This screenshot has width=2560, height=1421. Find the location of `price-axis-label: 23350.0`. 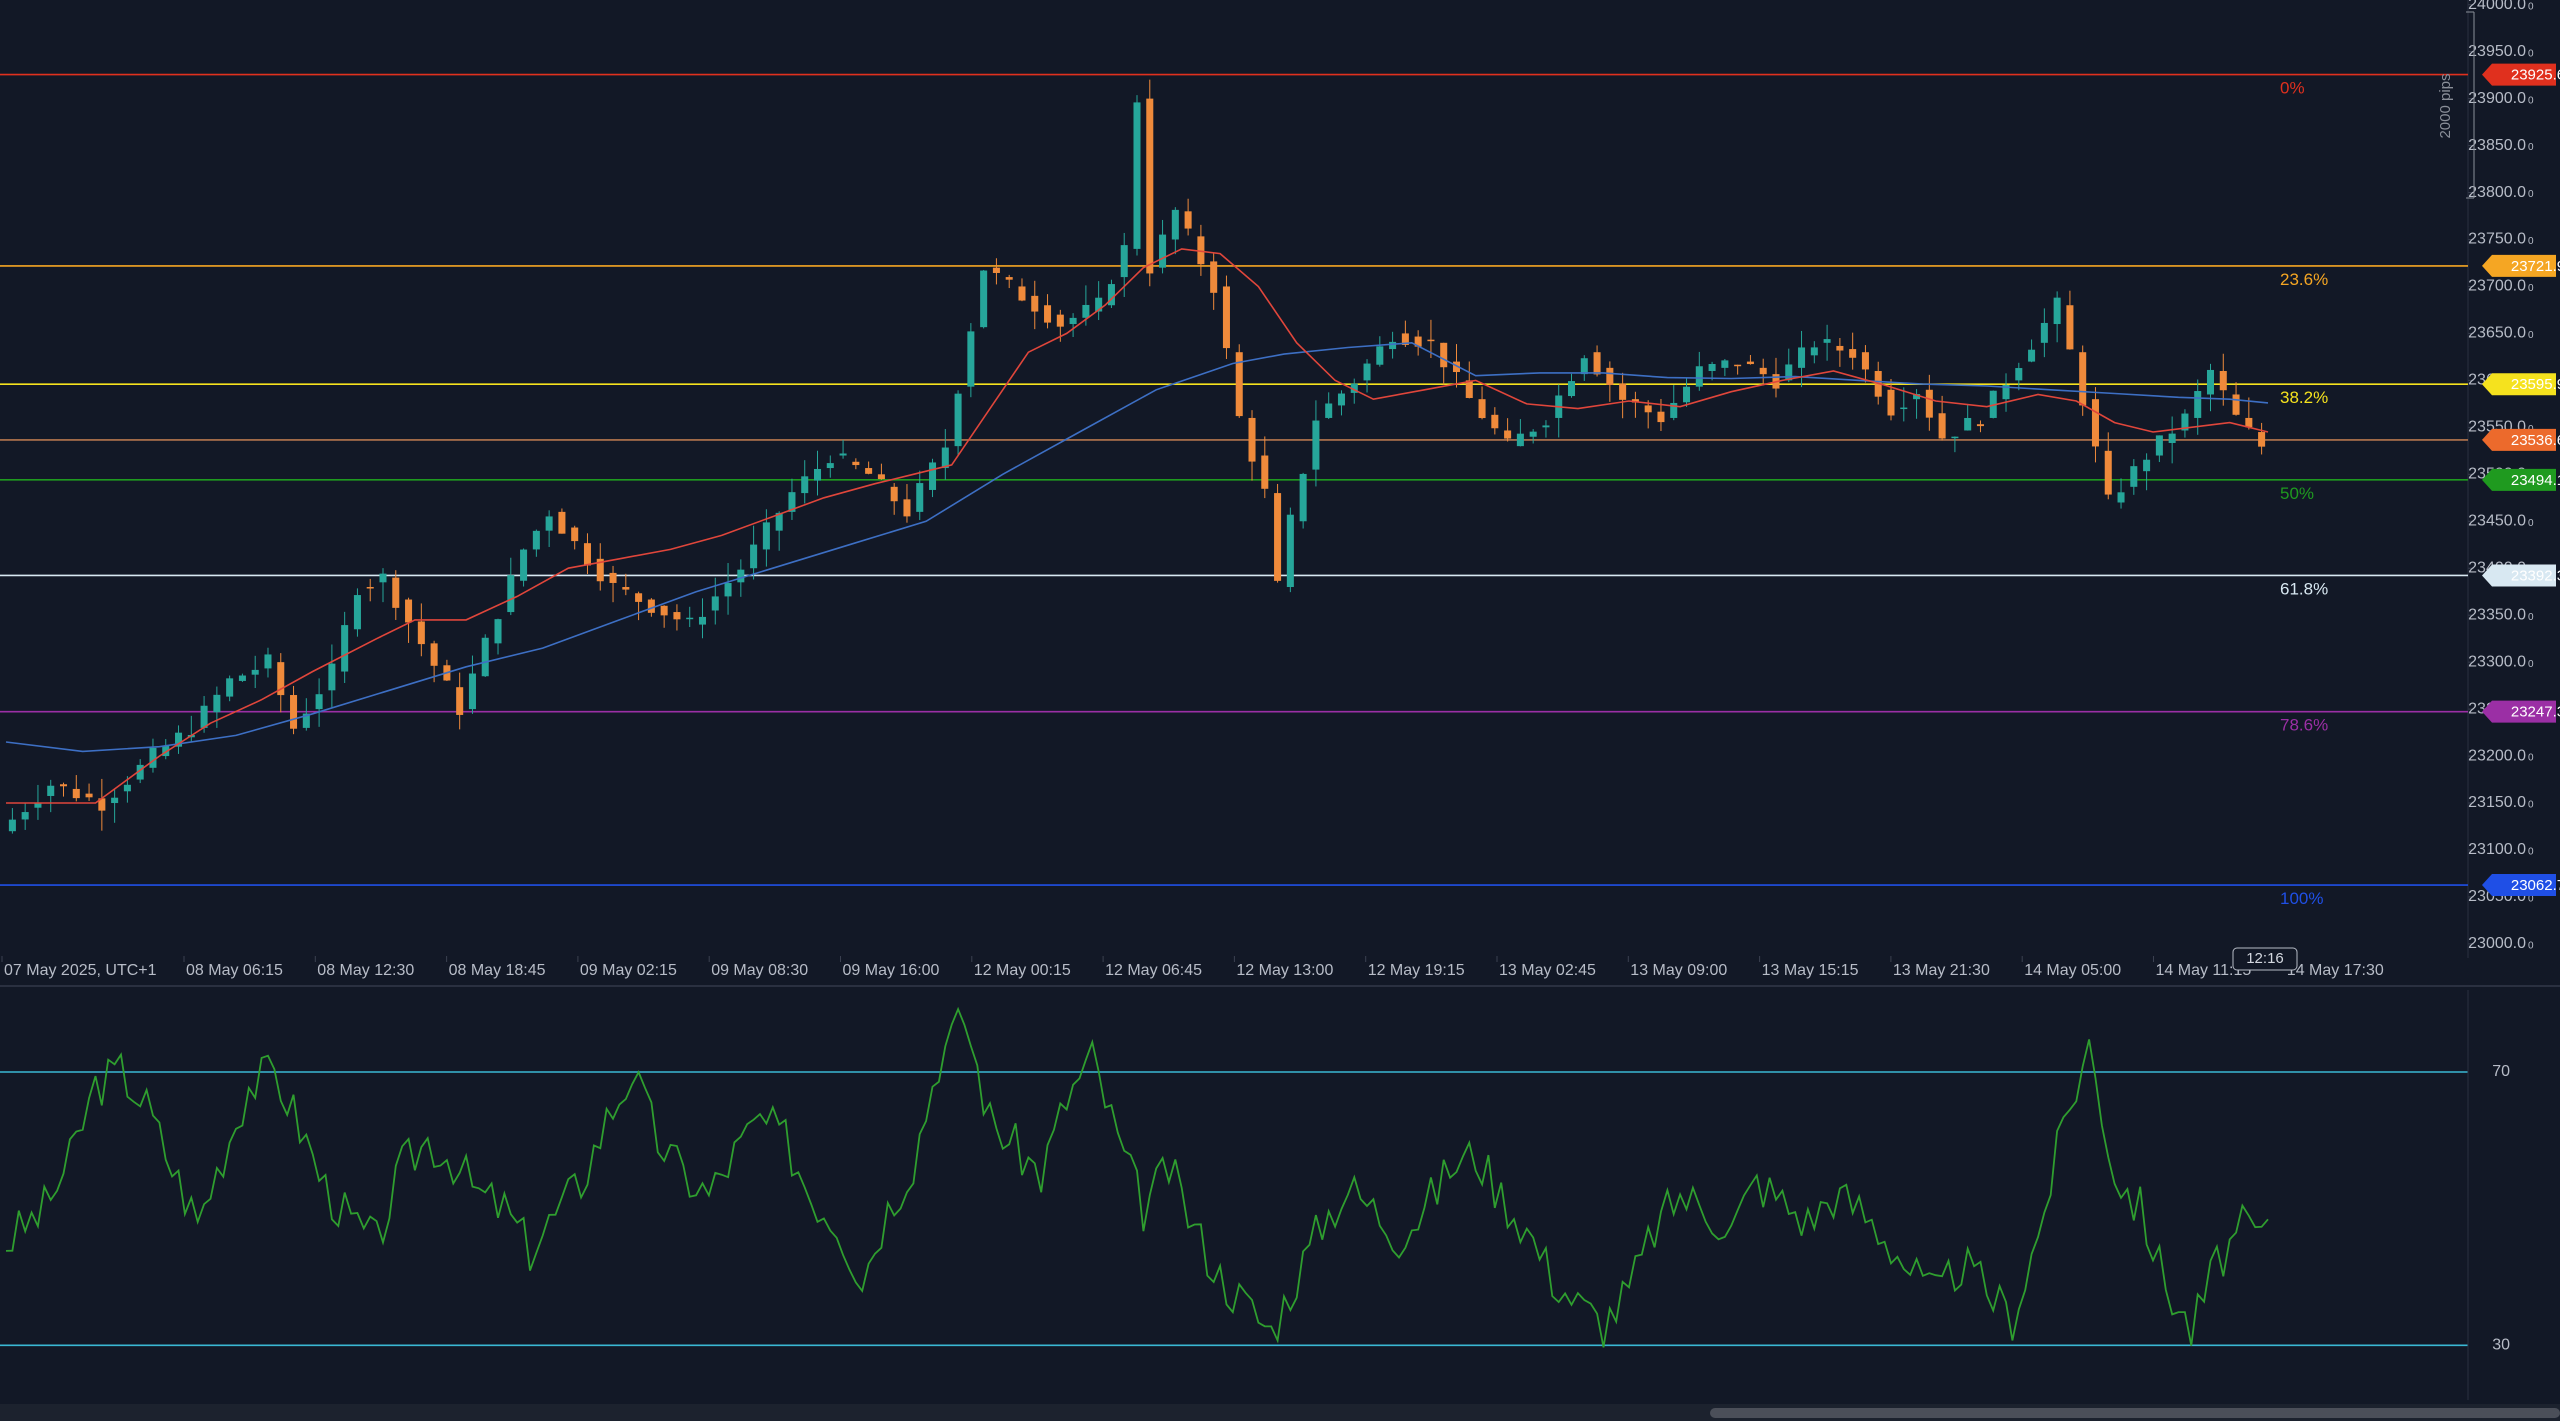

price-axis-label: 23350.0 is located at coordinates (2497, 614).